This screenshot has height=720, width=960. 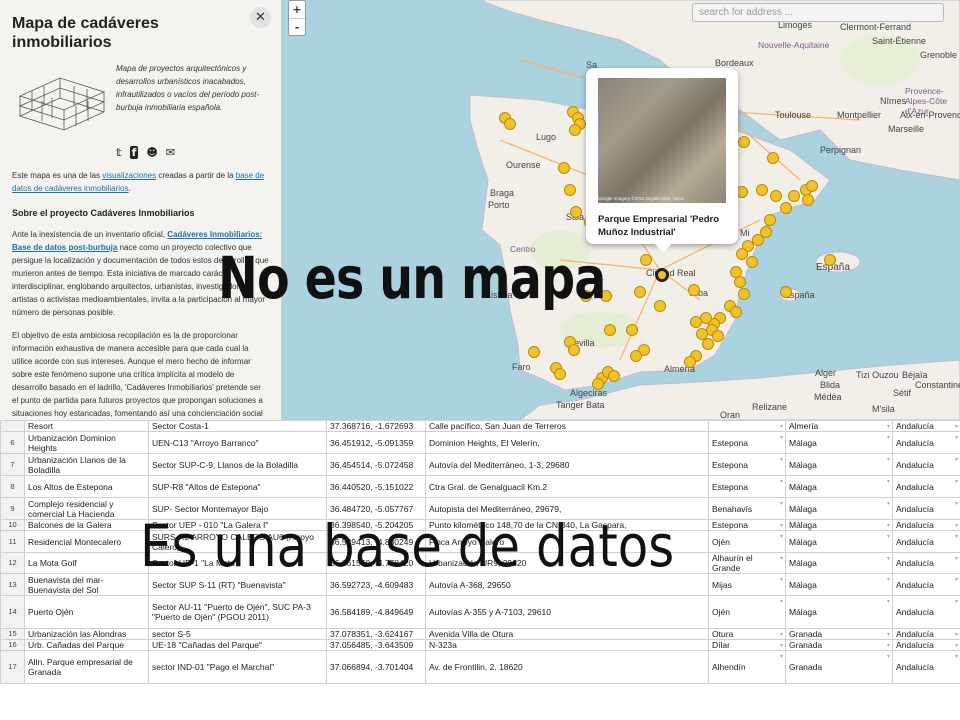 I want to click on city-cell: Otura, so click(x=747, y=634).